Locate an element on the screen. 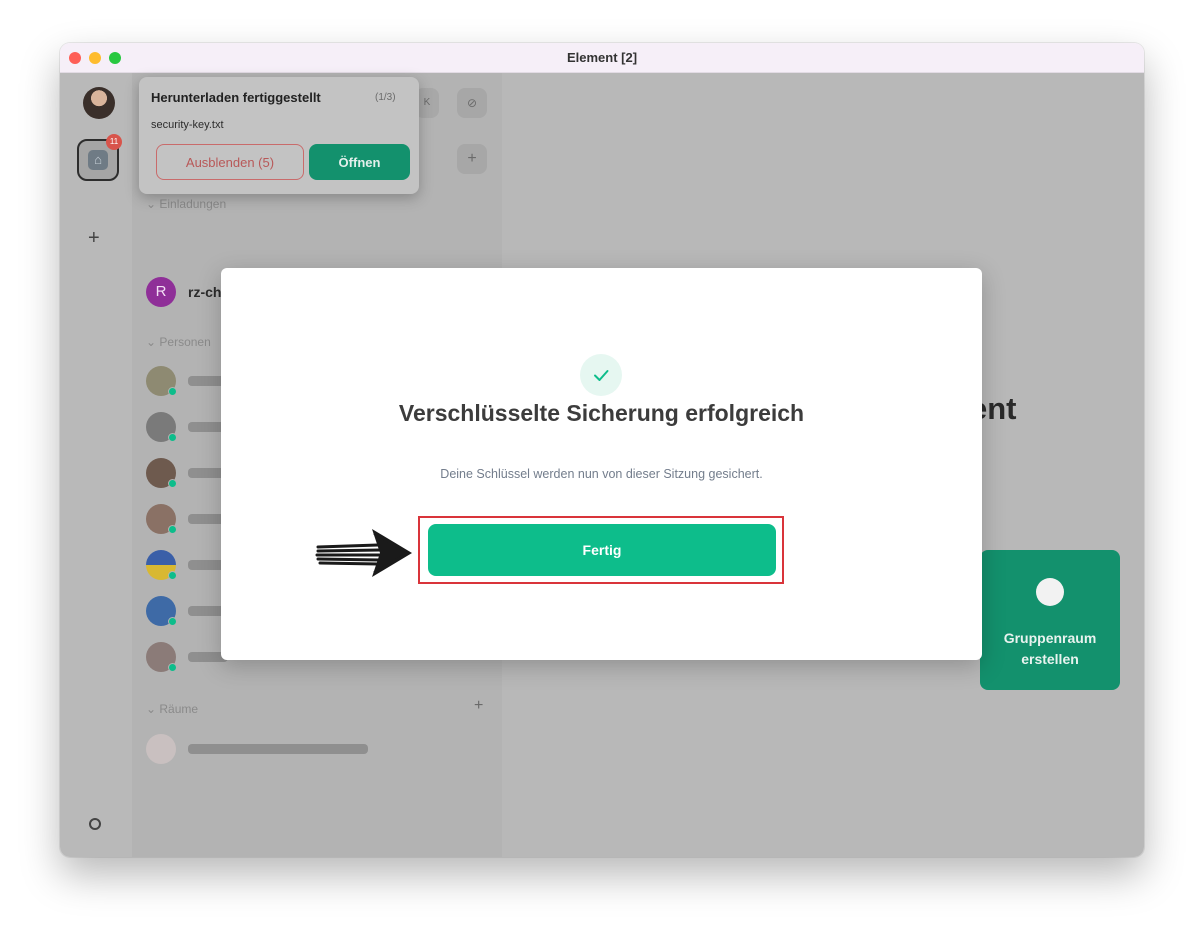 Image resolution: width=1198 pixels, height=928 pixels. add-room-in-section-icon: + is located at coordinates (478, 706).